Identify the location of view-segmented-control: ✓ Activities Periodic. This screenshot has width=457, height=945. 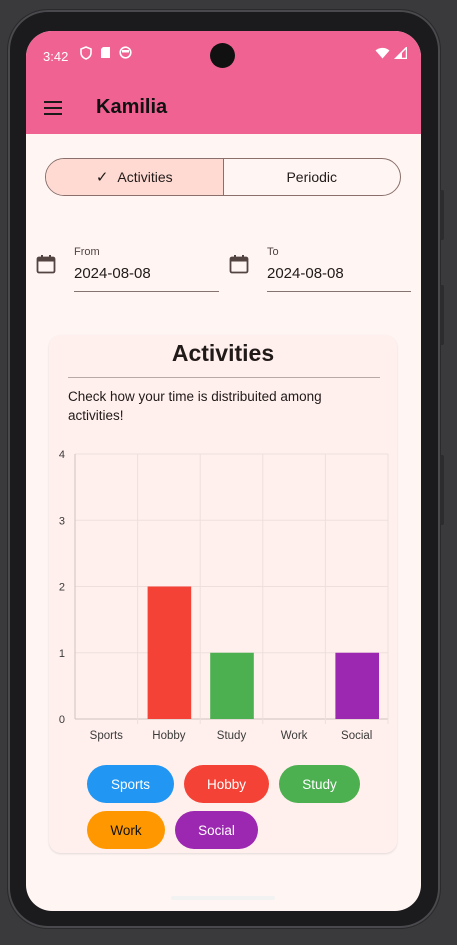
(223, 177).